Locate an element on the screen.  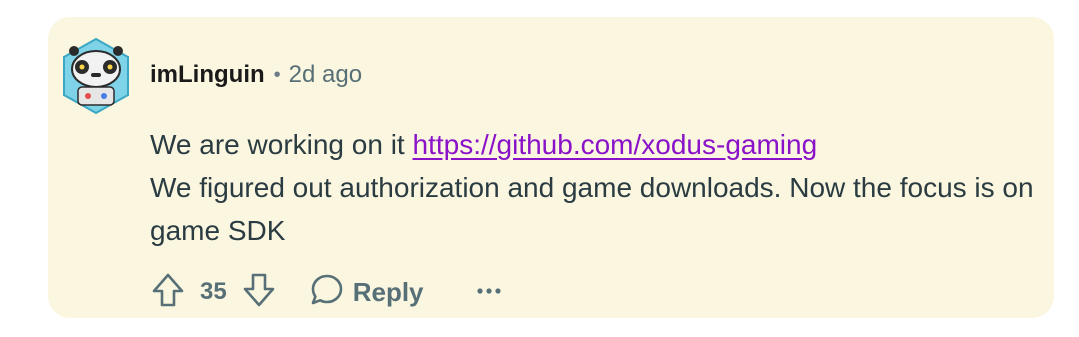
avatar is located at coordinates (96, 76).